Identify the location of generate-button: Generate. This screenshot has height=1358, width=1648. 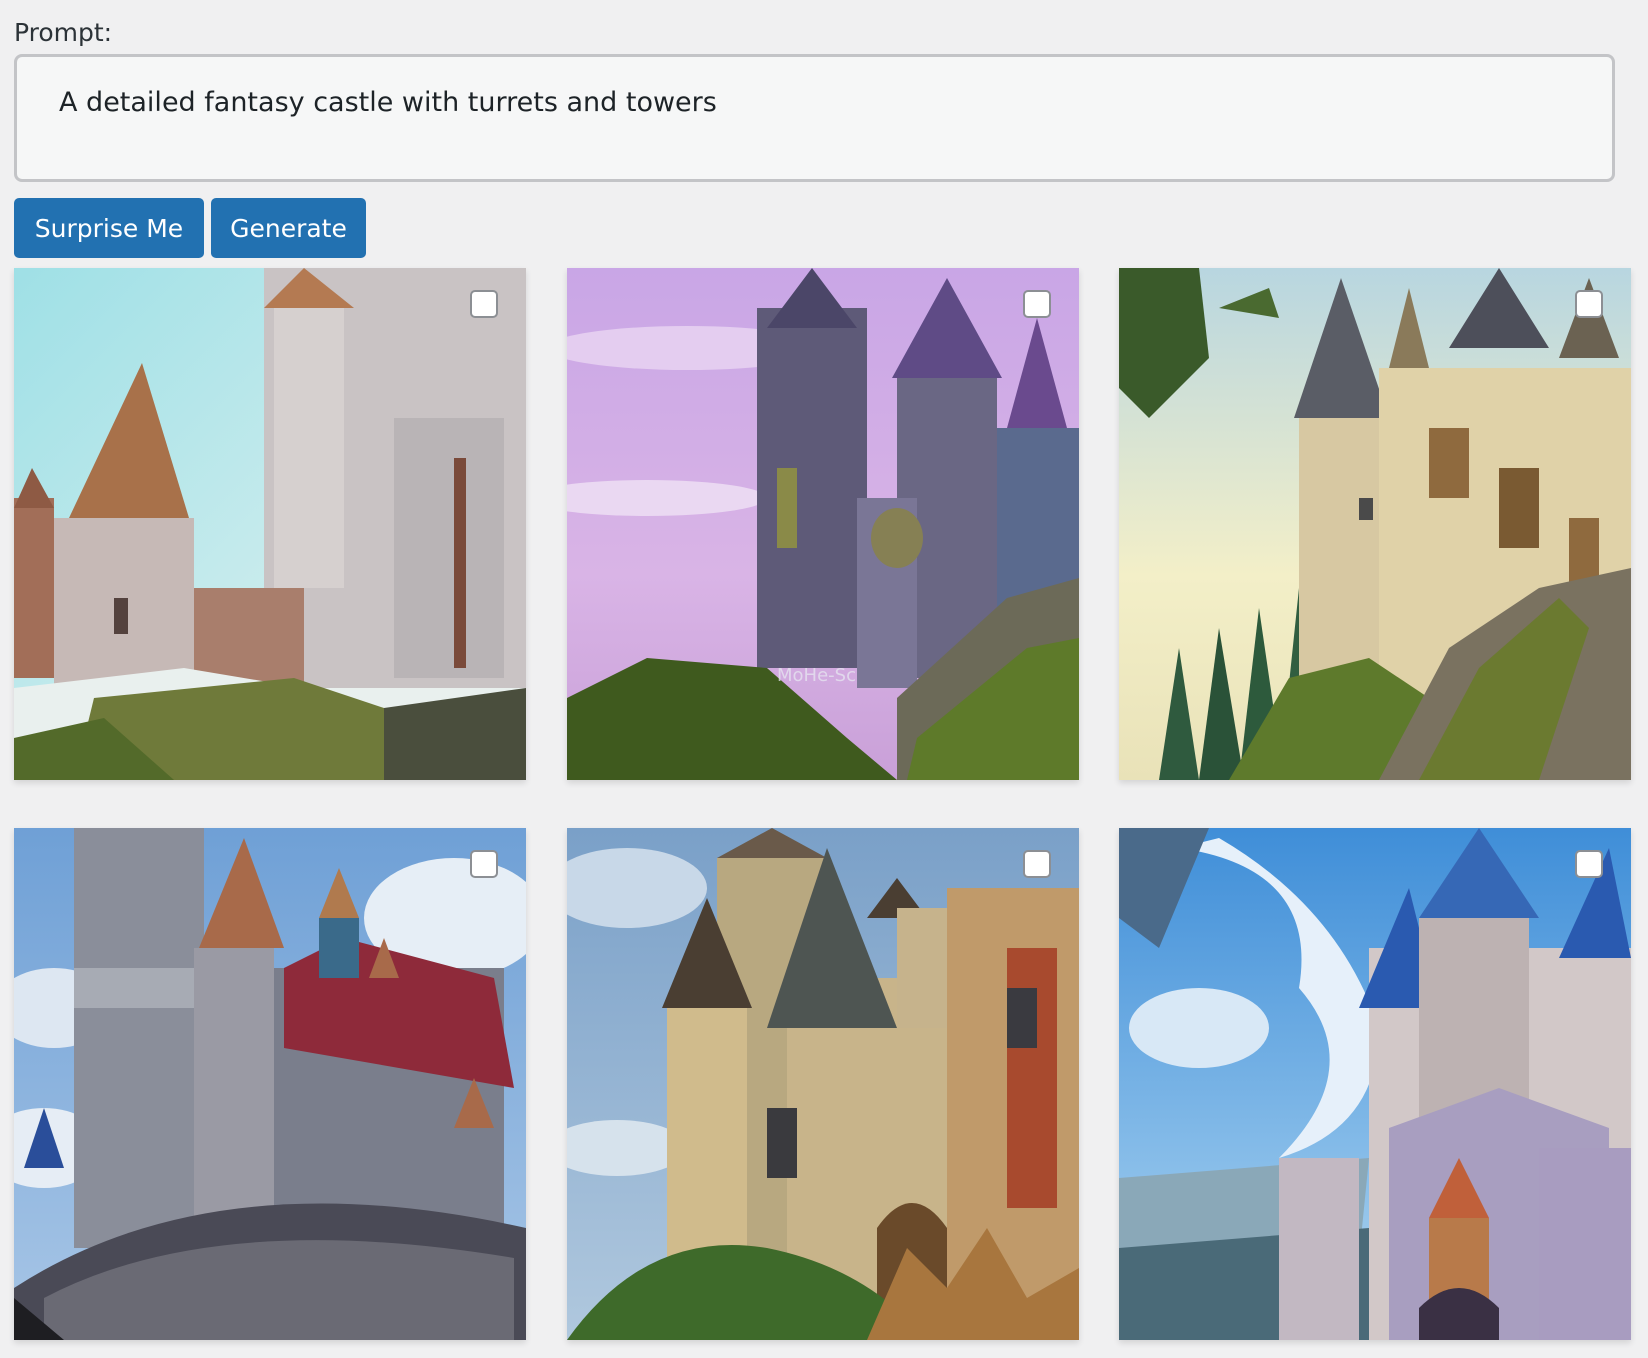
(288, 228).